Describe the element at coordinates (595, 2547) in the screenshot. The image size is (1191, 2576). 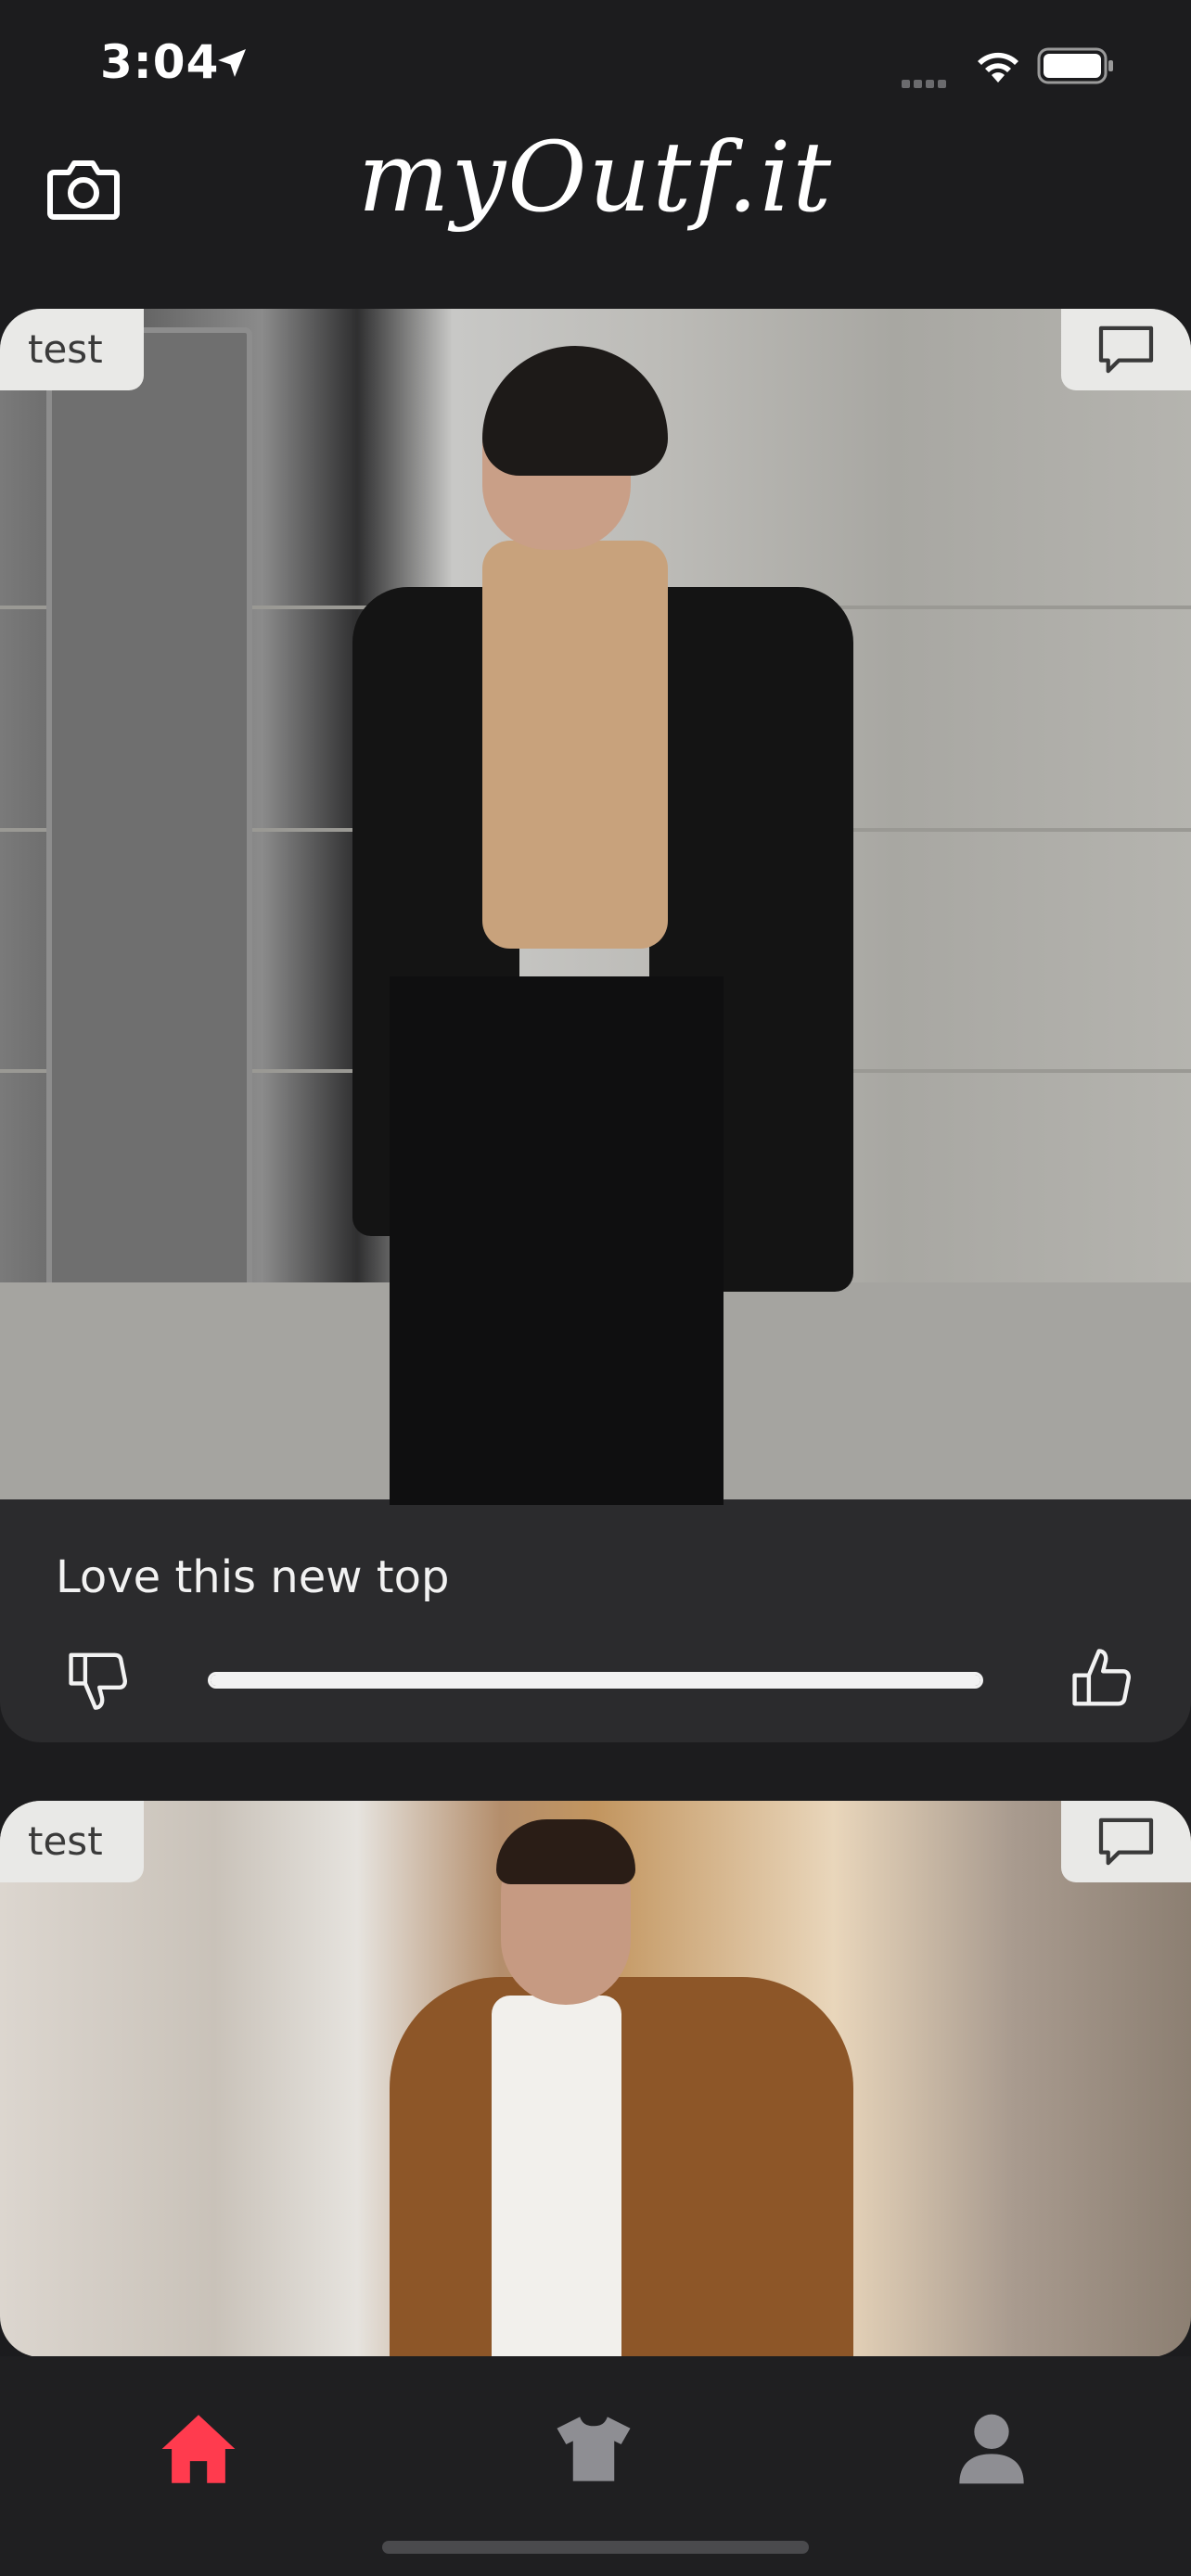
I see `home-indicator` at that location.